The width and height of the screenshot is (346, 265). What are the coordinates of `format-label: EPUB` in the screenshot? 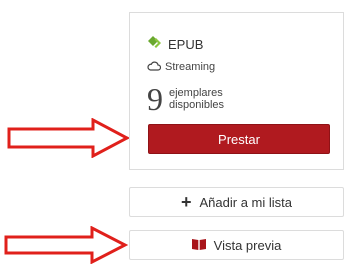 It's located at (186, 44).